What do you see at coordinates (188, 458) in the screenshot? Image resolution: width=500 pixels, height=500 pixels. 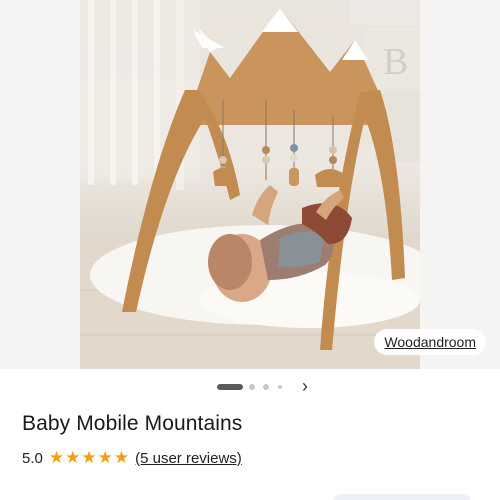 I see `reviews-link: (5 user reviews)` at bounding box center [188, 458].